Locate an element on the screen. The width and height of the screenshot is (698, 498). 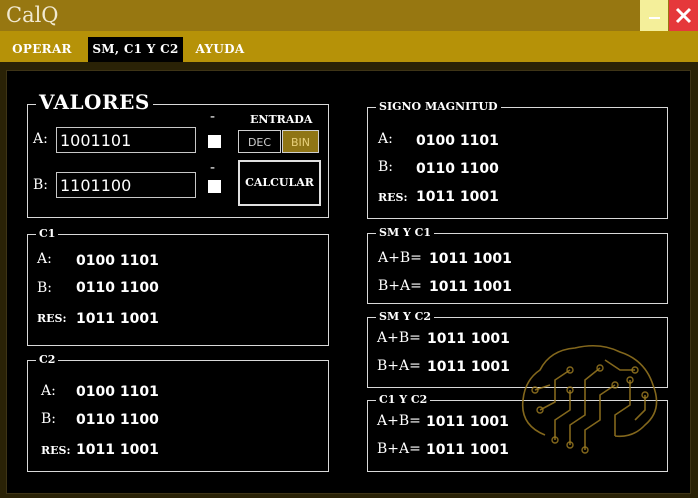
entrada-label: ENTRADA is located at coordinates (281, 119).